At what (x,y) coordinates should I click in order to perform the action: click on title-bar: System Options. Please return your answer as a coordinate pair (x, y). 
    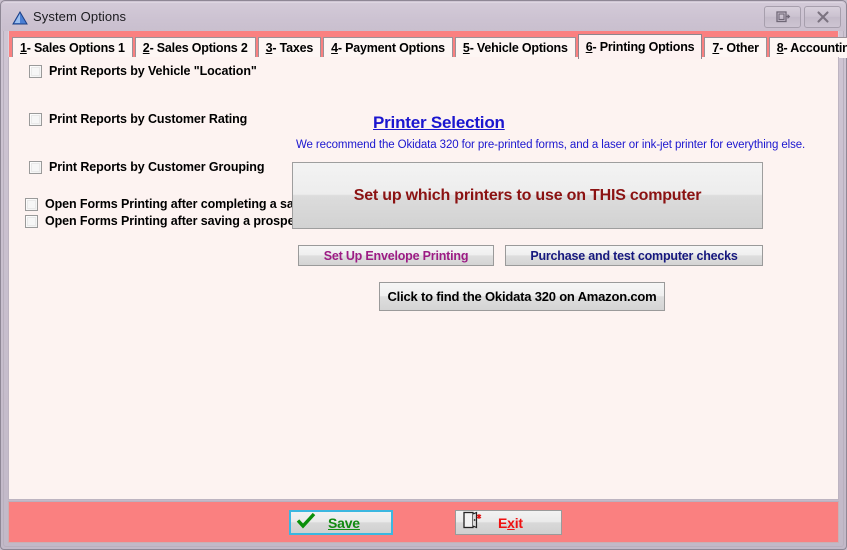
    Looking at the image, I should click on (423, 16).